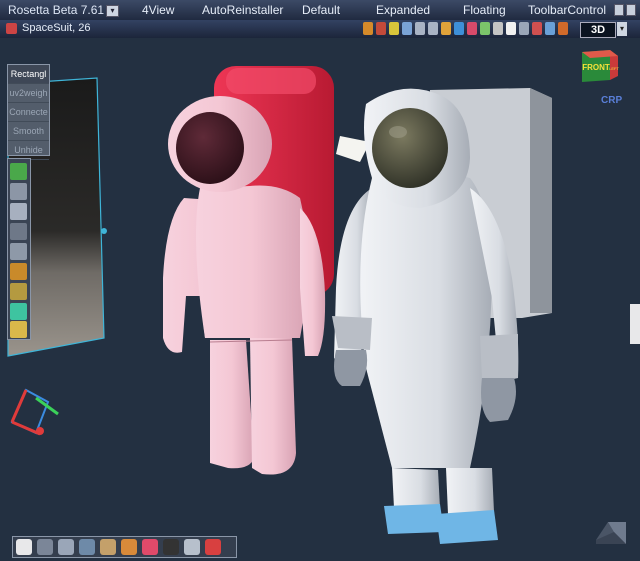  What do you see at coordinates (622, 29) in the screenshot?
I see `view-mode-dropdown-icon: ▾` at bounding box center [622, 29].